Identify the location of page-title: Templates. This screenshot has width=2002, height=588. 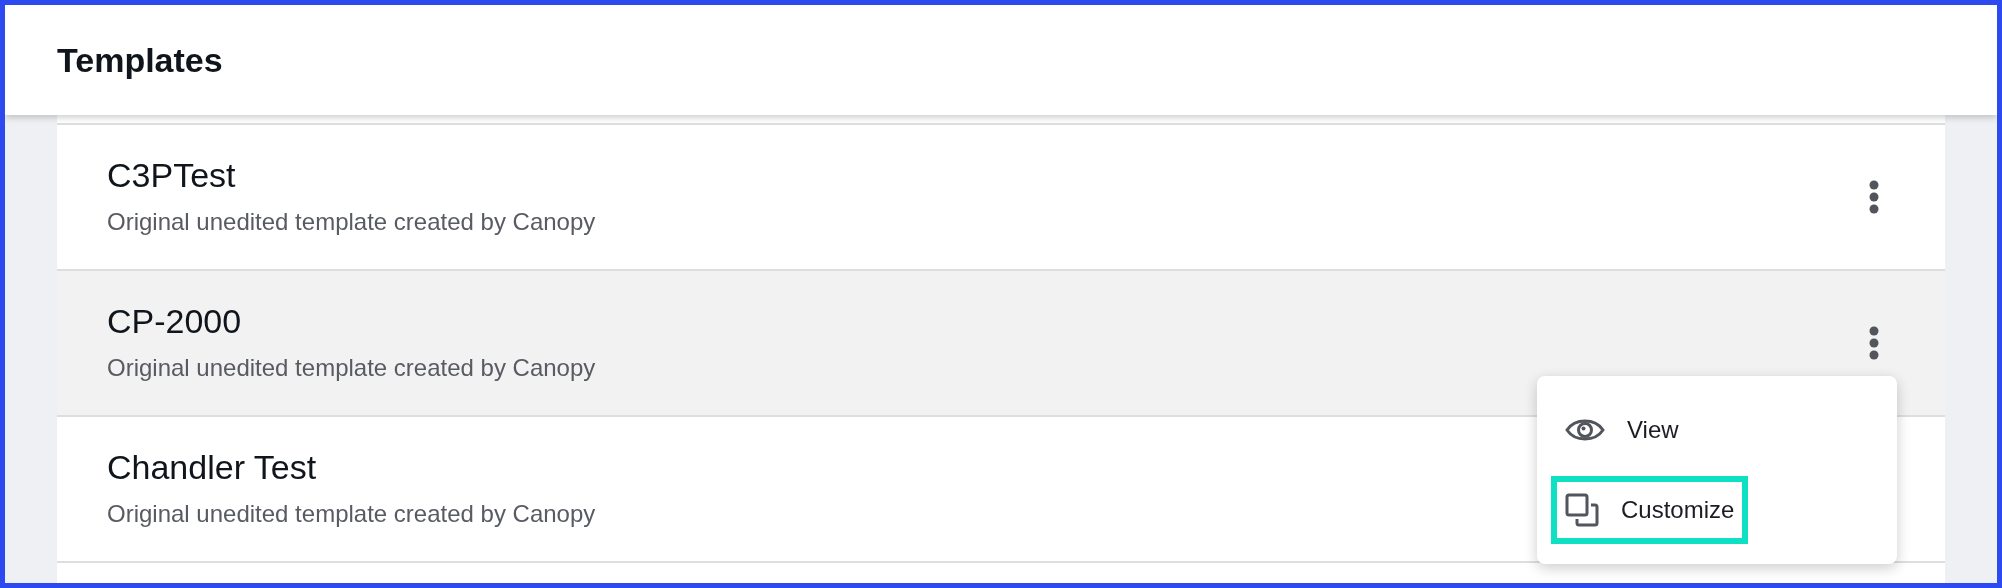
(140, 60).